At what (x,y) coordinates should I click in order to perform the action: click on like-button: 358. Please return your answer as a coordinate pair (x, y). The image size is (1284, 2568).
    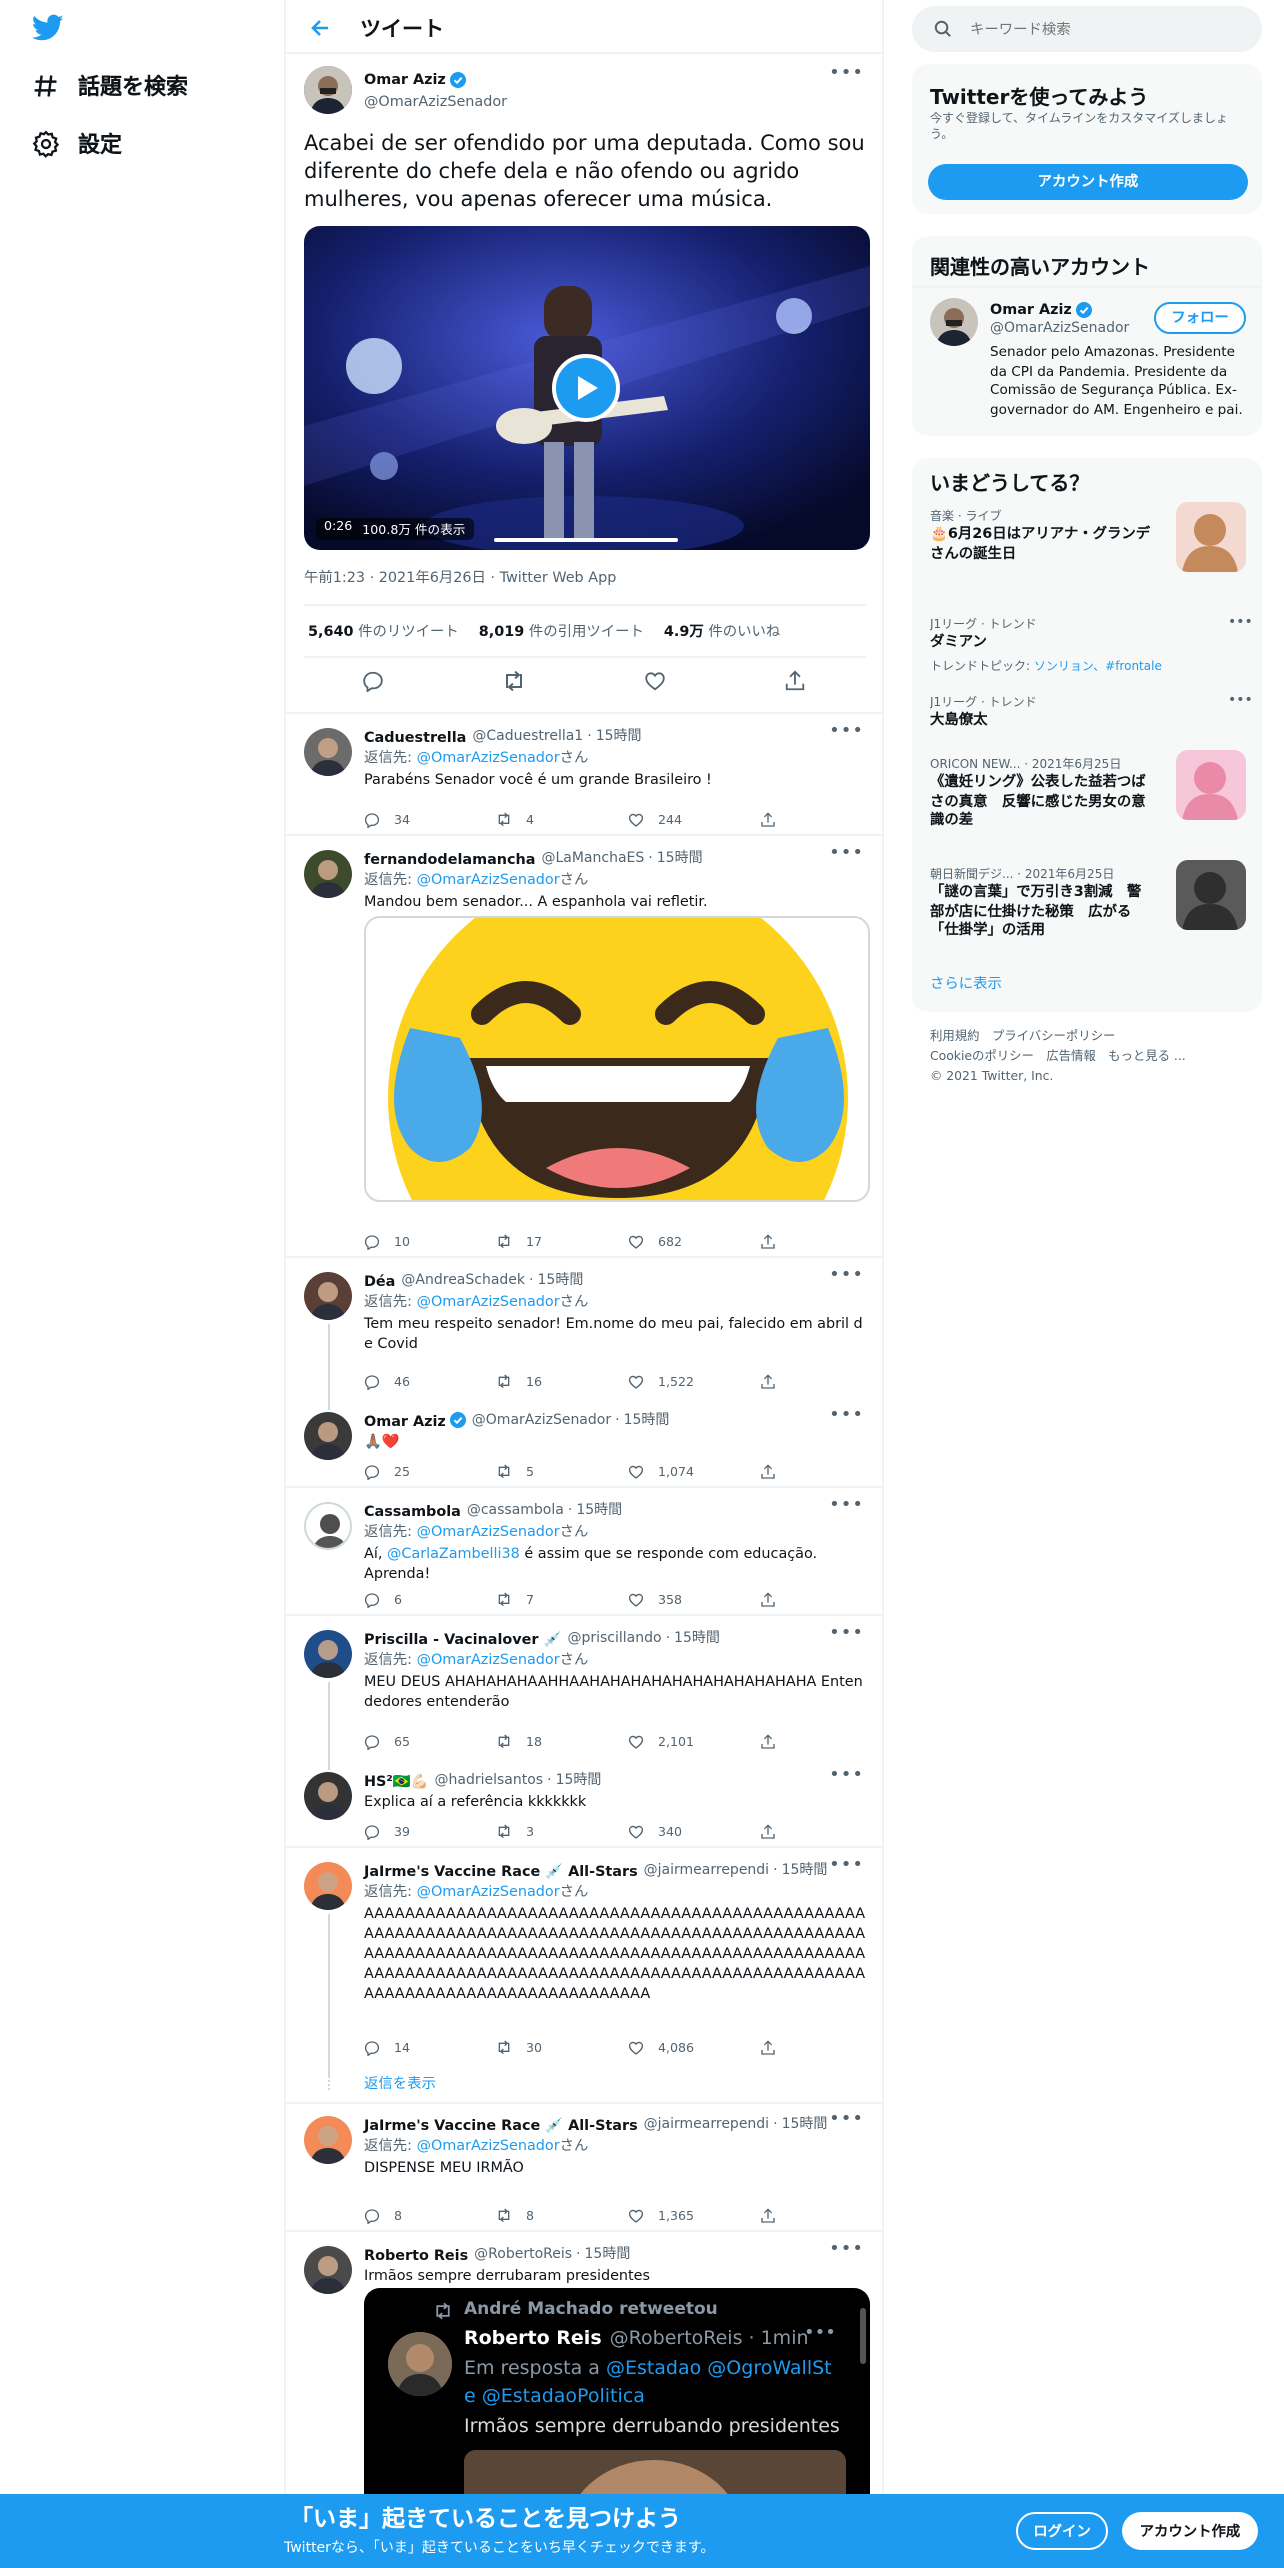
    Looking at the image, I should click on (694, 1600).